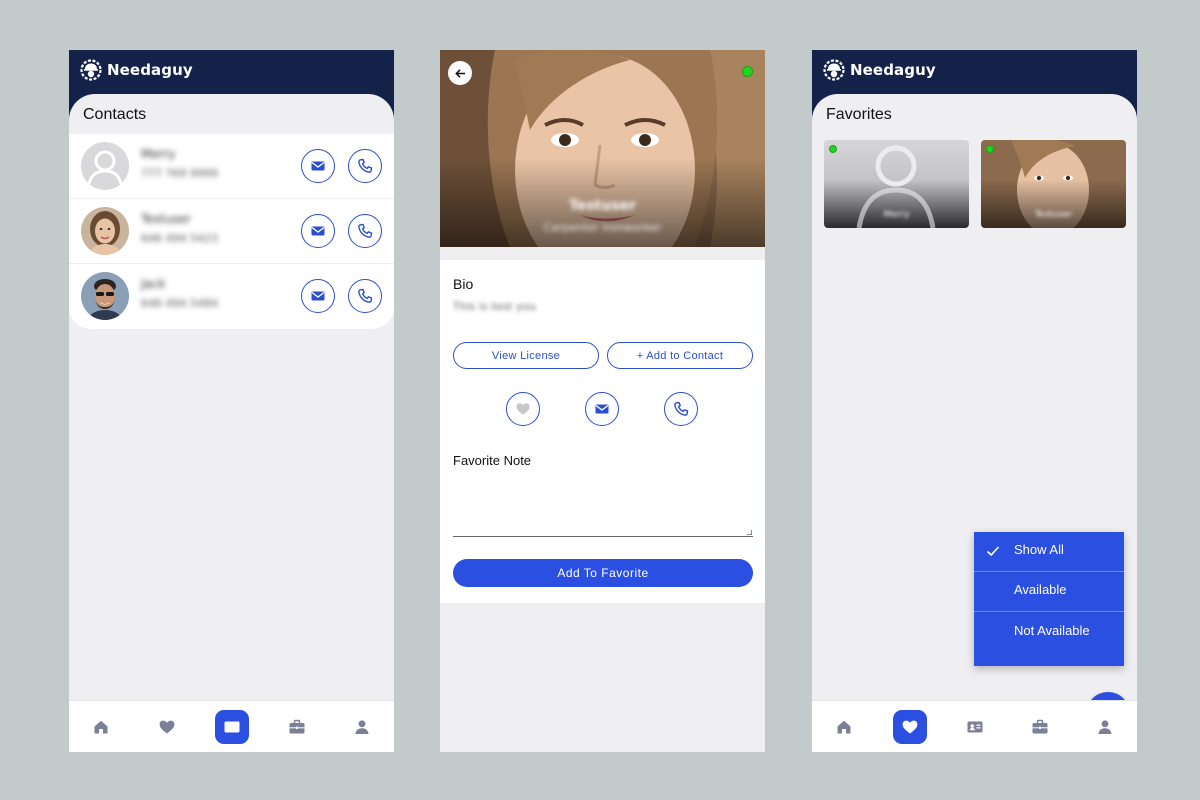 This screenshot has height=800, width=1200. I want to click on contact-phone: 777 769 9999, so click(179, 173).